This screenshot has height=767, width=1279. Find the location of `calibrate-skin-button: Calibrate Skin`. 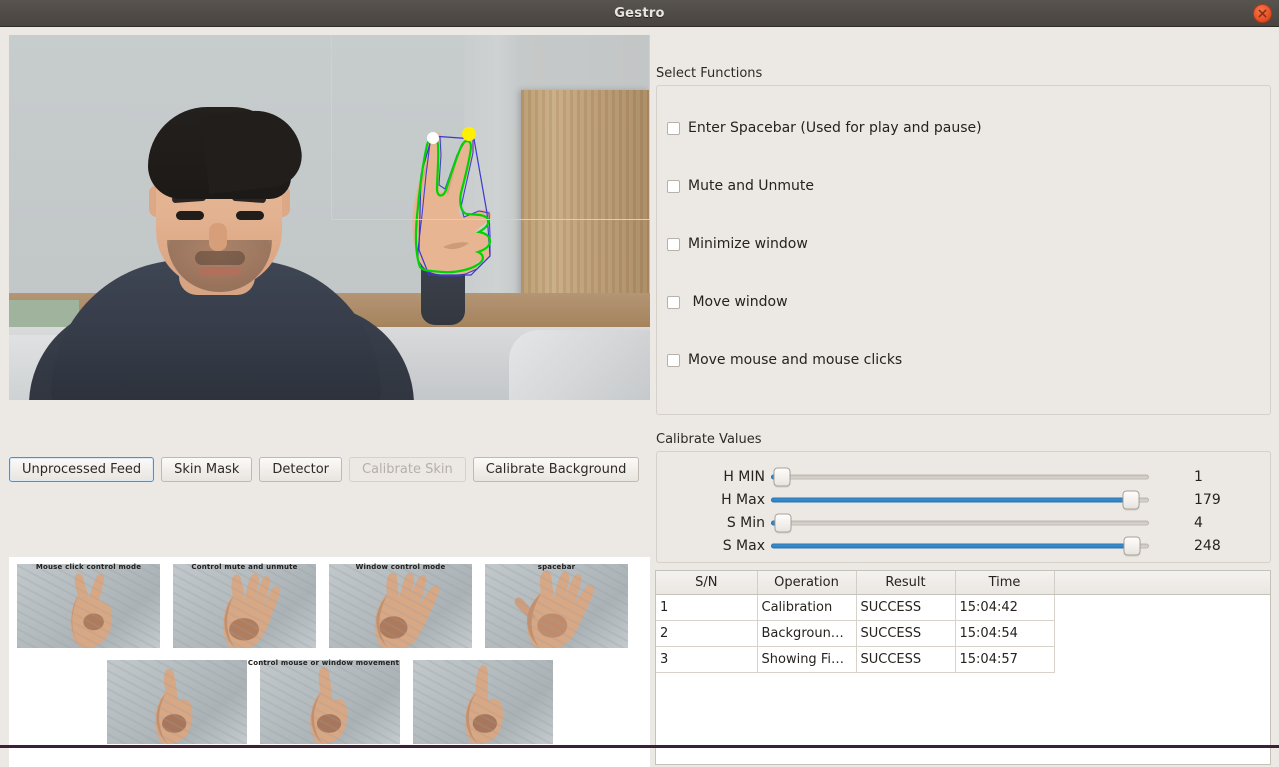

calibrate-skin-button: Calibrate Skin is located at coordinates (407, 469).